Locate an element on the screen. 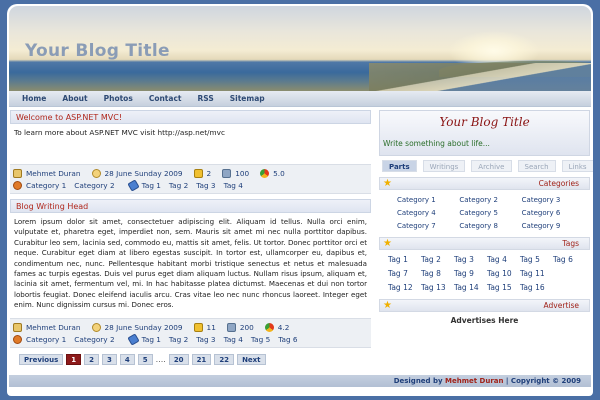 The height and width of the screenshot is (400, 600). page-5: 5 is located at coordinates (145, 359).